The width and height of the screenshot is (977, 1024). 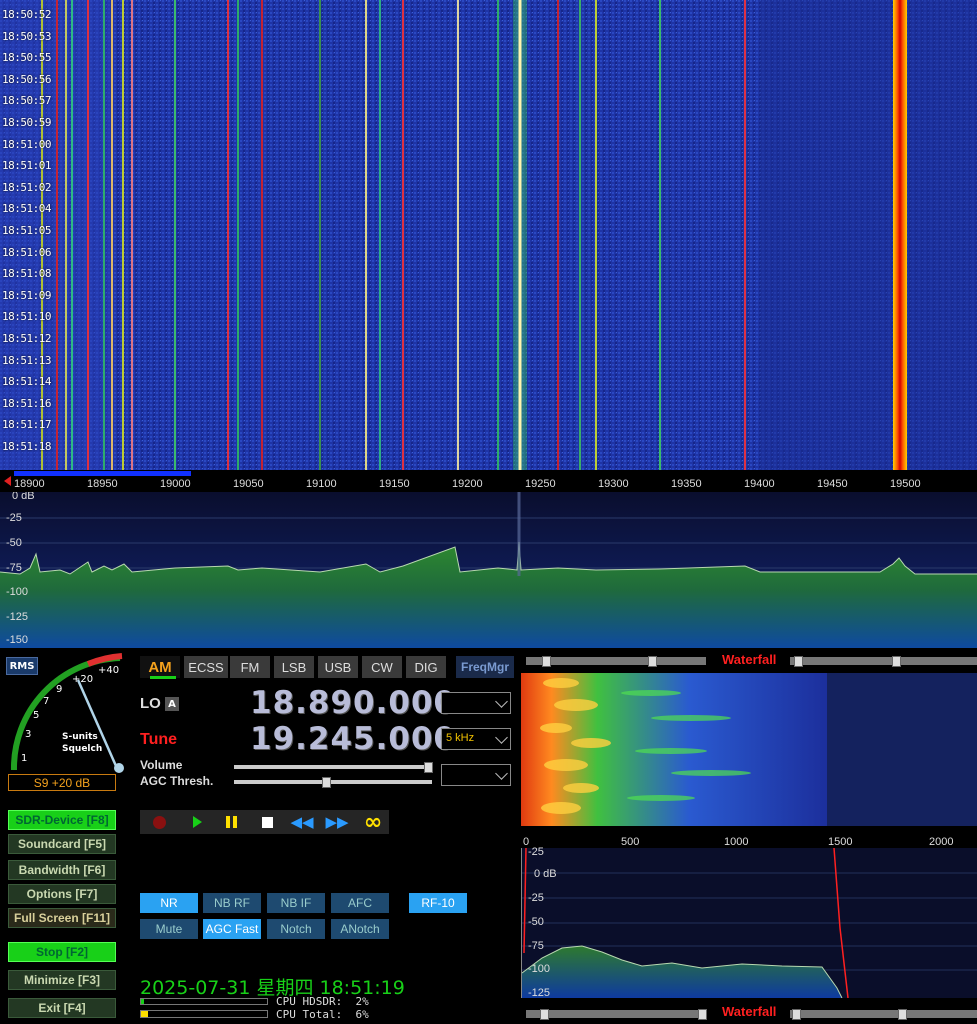 I want to click on tune-frequency: 19.245.000, so click(x=353, y=739).